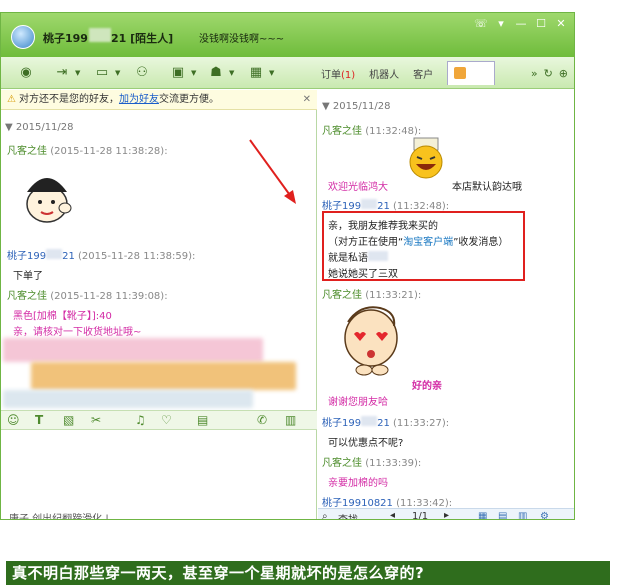  What do you see at coordinates (481, 24) in the screenshot?
I see `phone-icon: ☏` at bounding box center [481, 24].